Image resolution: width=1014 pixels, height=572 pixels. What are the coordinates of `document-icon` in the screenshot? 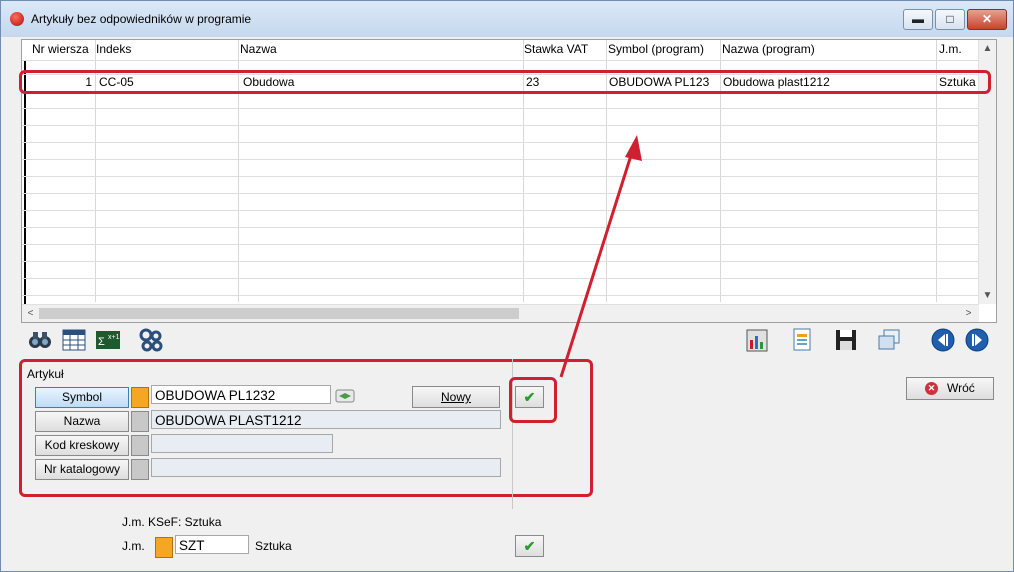 It's located at (802, 340).